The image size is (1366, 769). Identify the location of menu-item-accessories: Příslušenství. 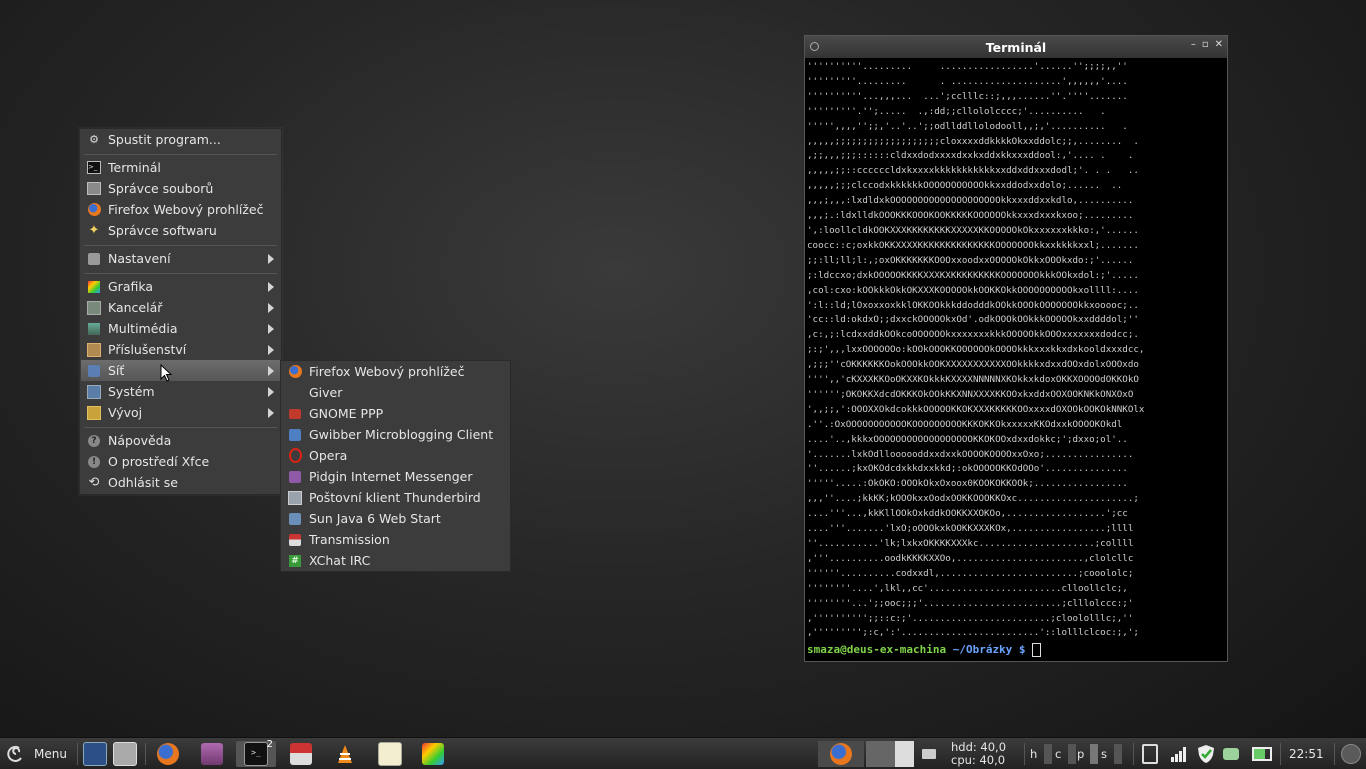
(180, 349).